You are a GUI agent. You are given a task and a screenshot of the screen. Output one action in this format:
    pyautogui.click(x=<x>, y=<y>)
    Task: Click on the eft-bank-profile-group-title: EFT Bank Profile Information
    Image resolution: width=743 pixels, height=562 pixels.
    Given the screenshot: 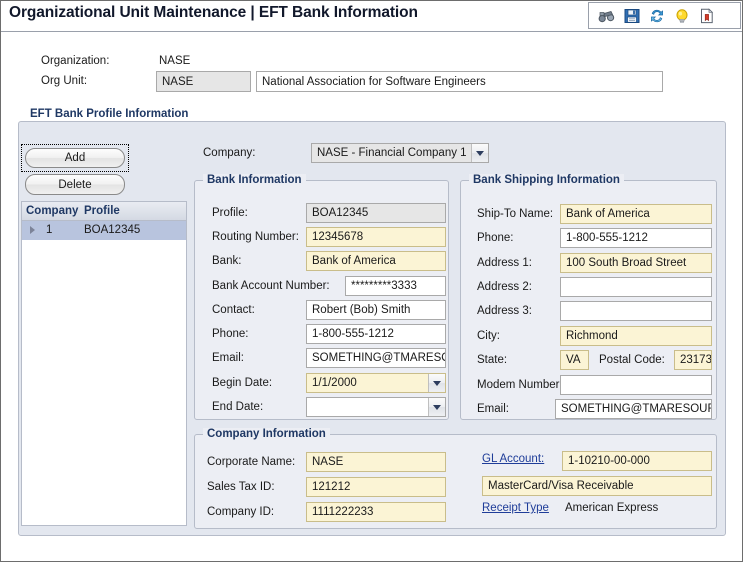 What is the action you would take?
    pyautogui.click(x=109, y=114)
    